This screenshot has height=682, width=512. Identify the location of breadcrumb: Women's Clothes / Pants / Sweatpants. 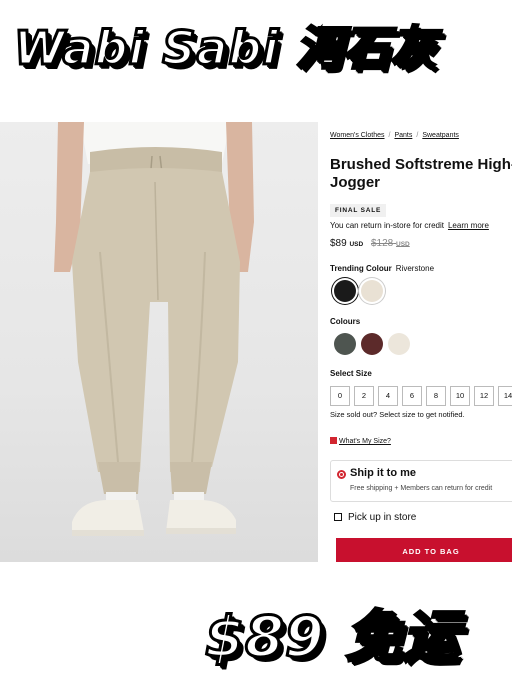
(394, 135).